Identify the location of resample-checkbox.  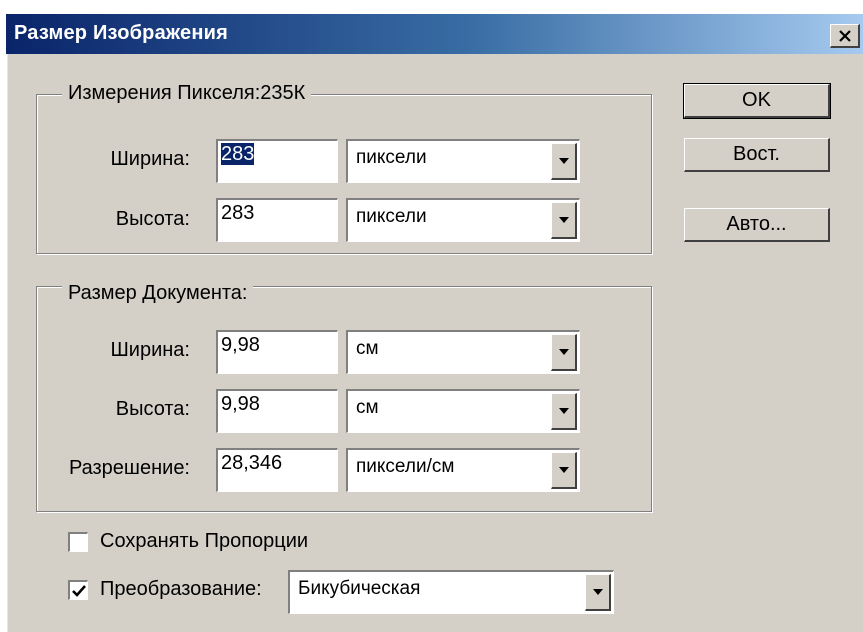
(78, 590).